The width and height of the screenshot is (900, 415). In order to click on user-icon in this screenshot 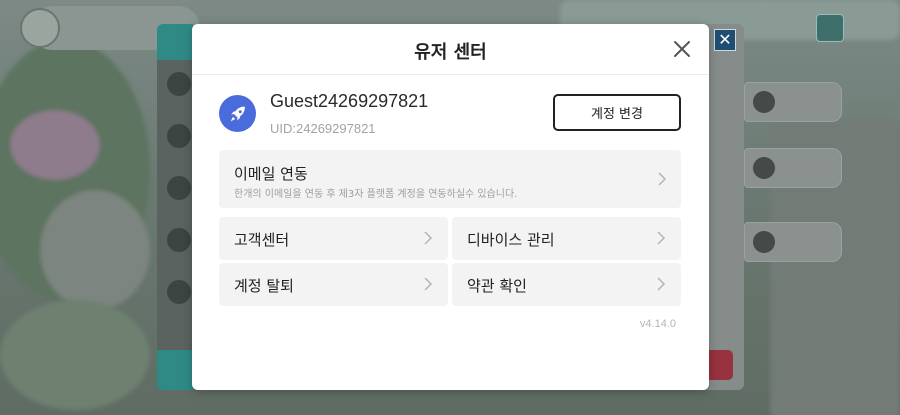, I will do `click(179, 84)`.